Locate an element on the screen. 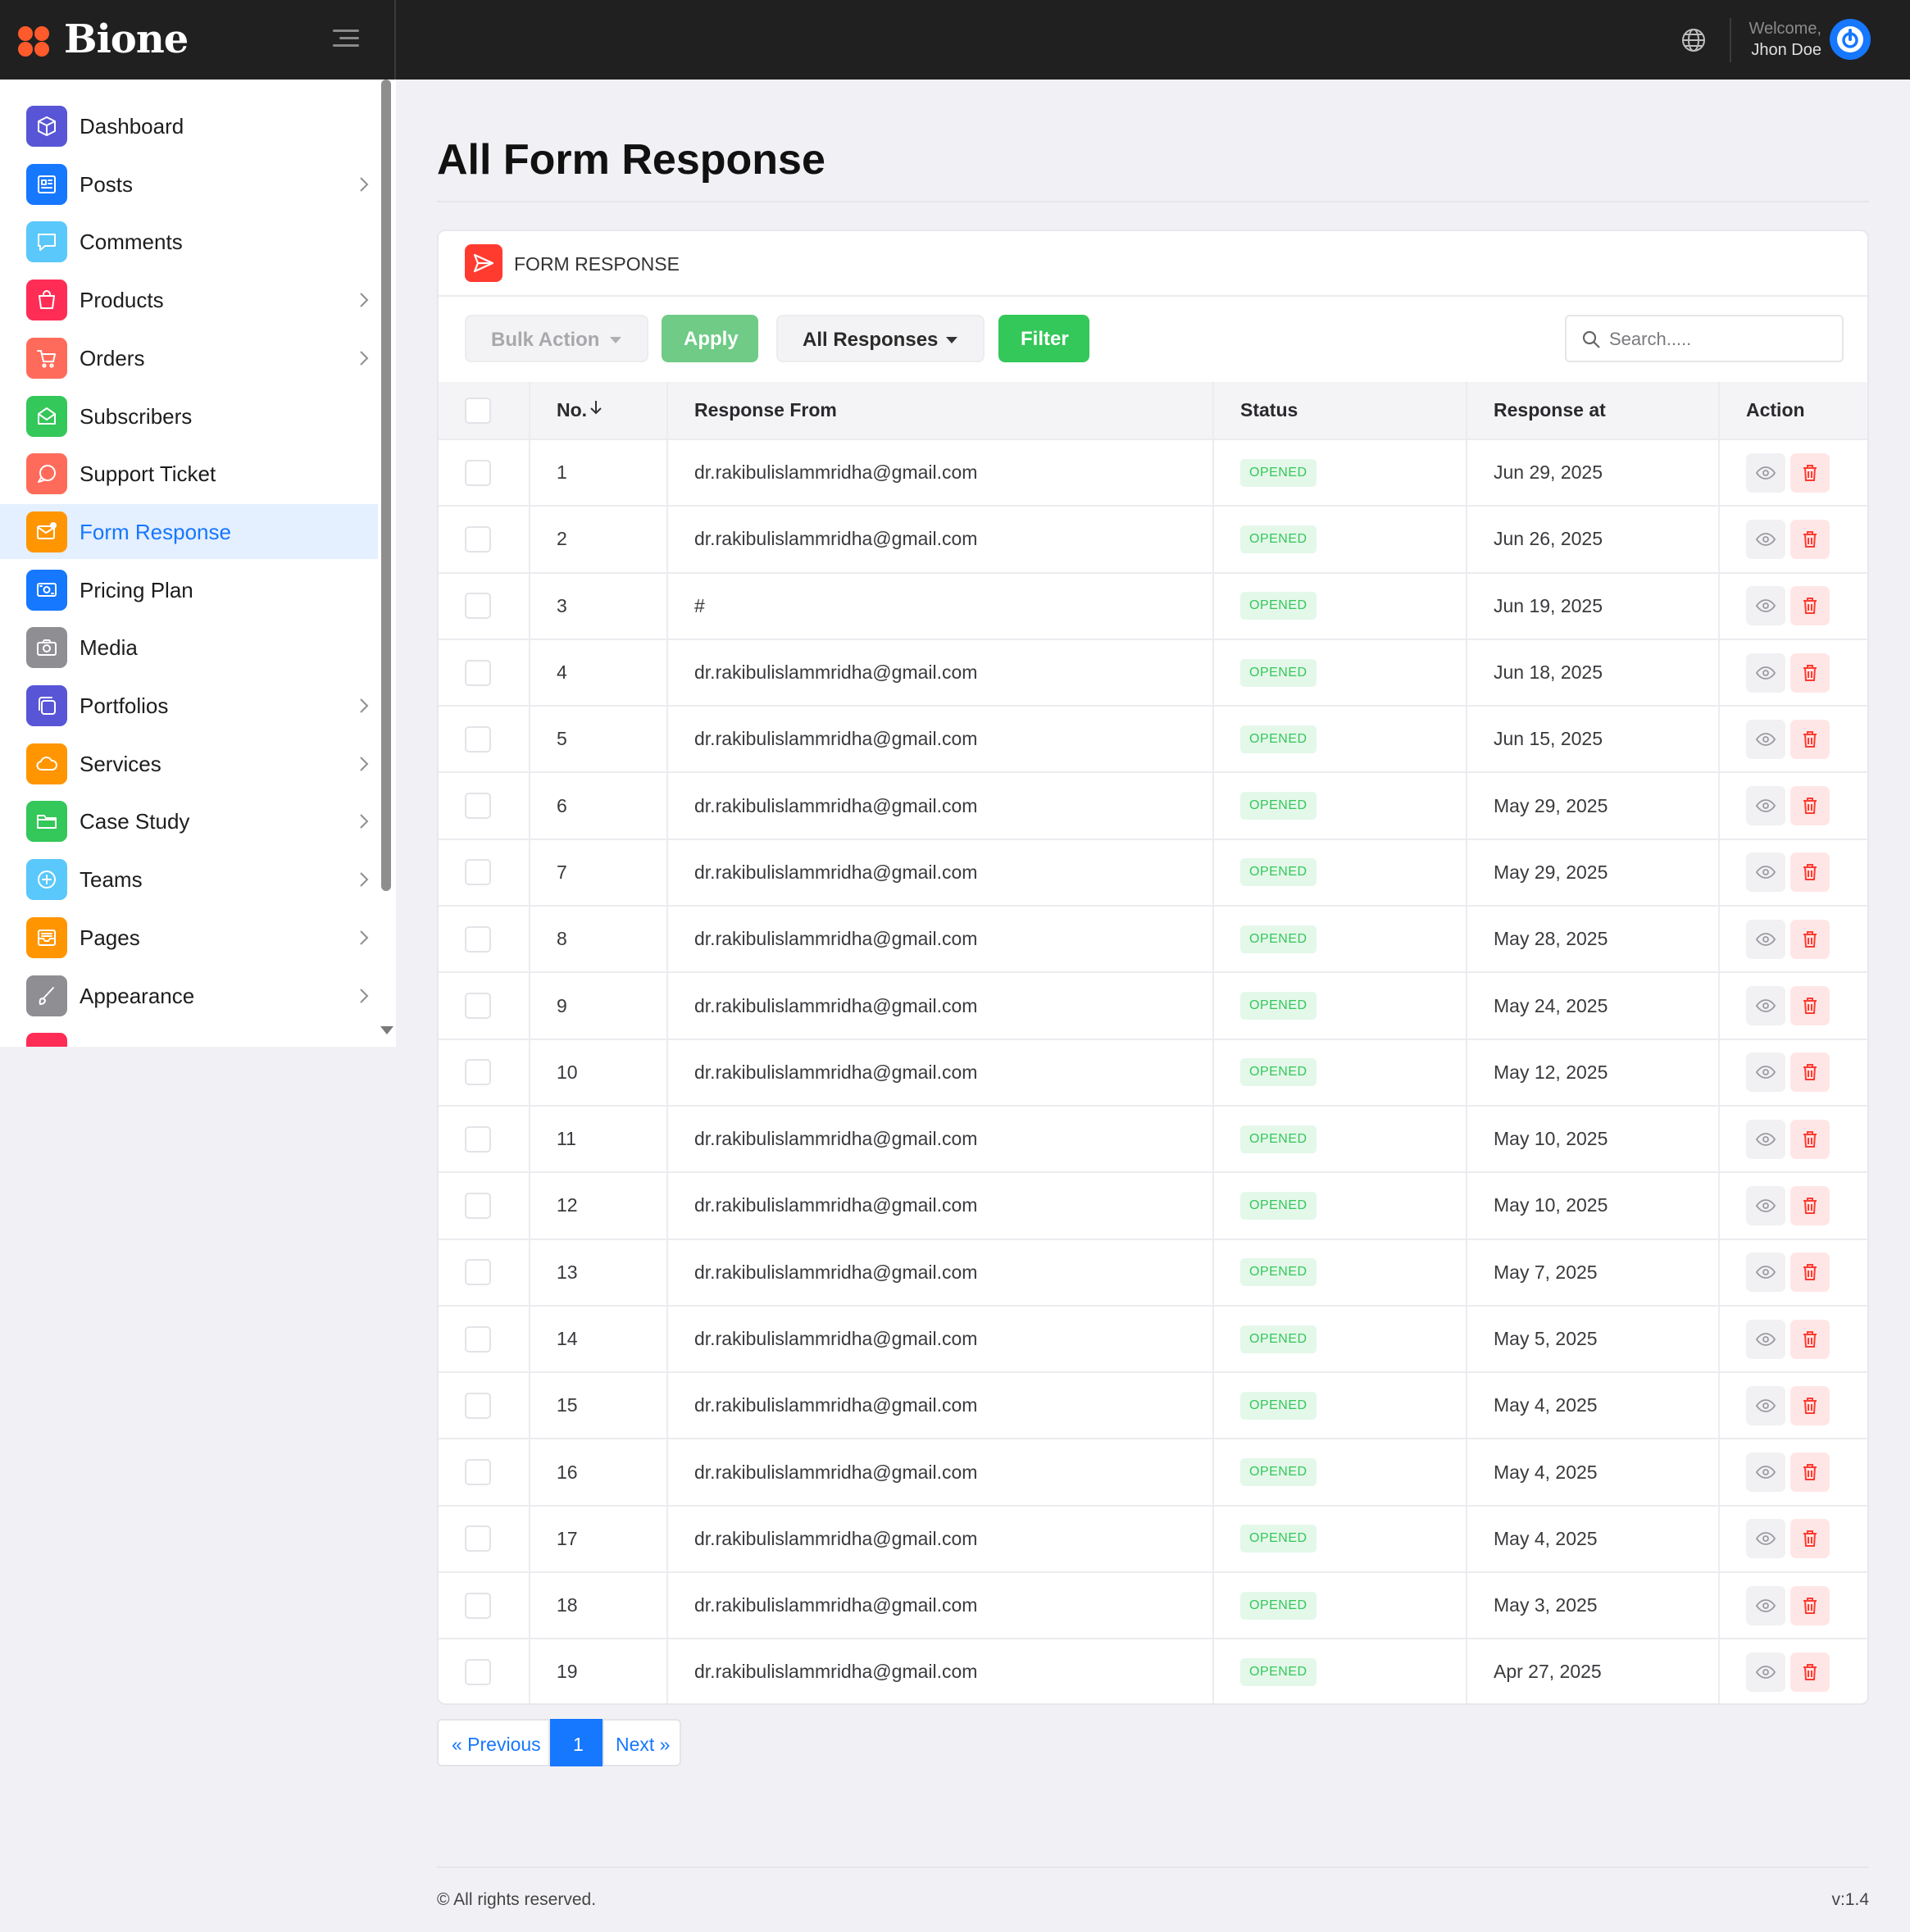  sidebar-item-dashboard: Dashboard is located at coordinates (189, 125).